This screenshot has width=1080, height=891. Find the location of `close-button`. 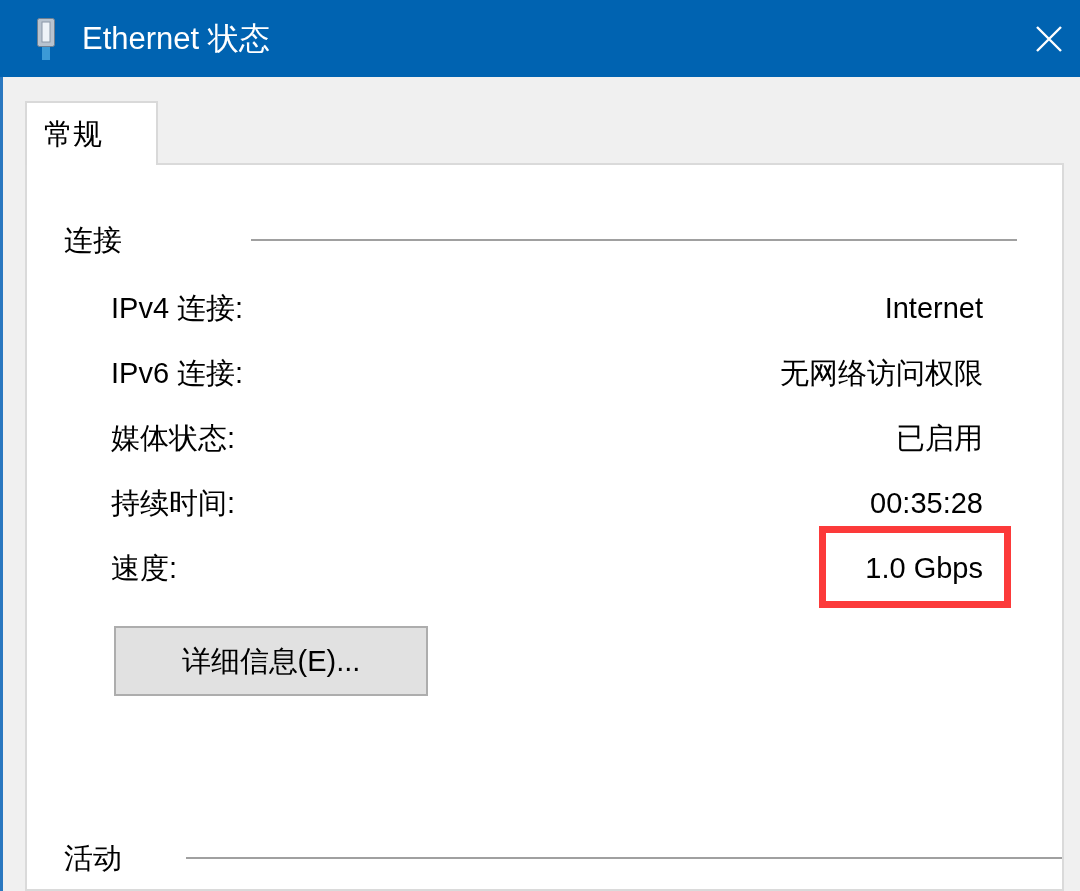

close-button is located at coordinates (1049, 38).